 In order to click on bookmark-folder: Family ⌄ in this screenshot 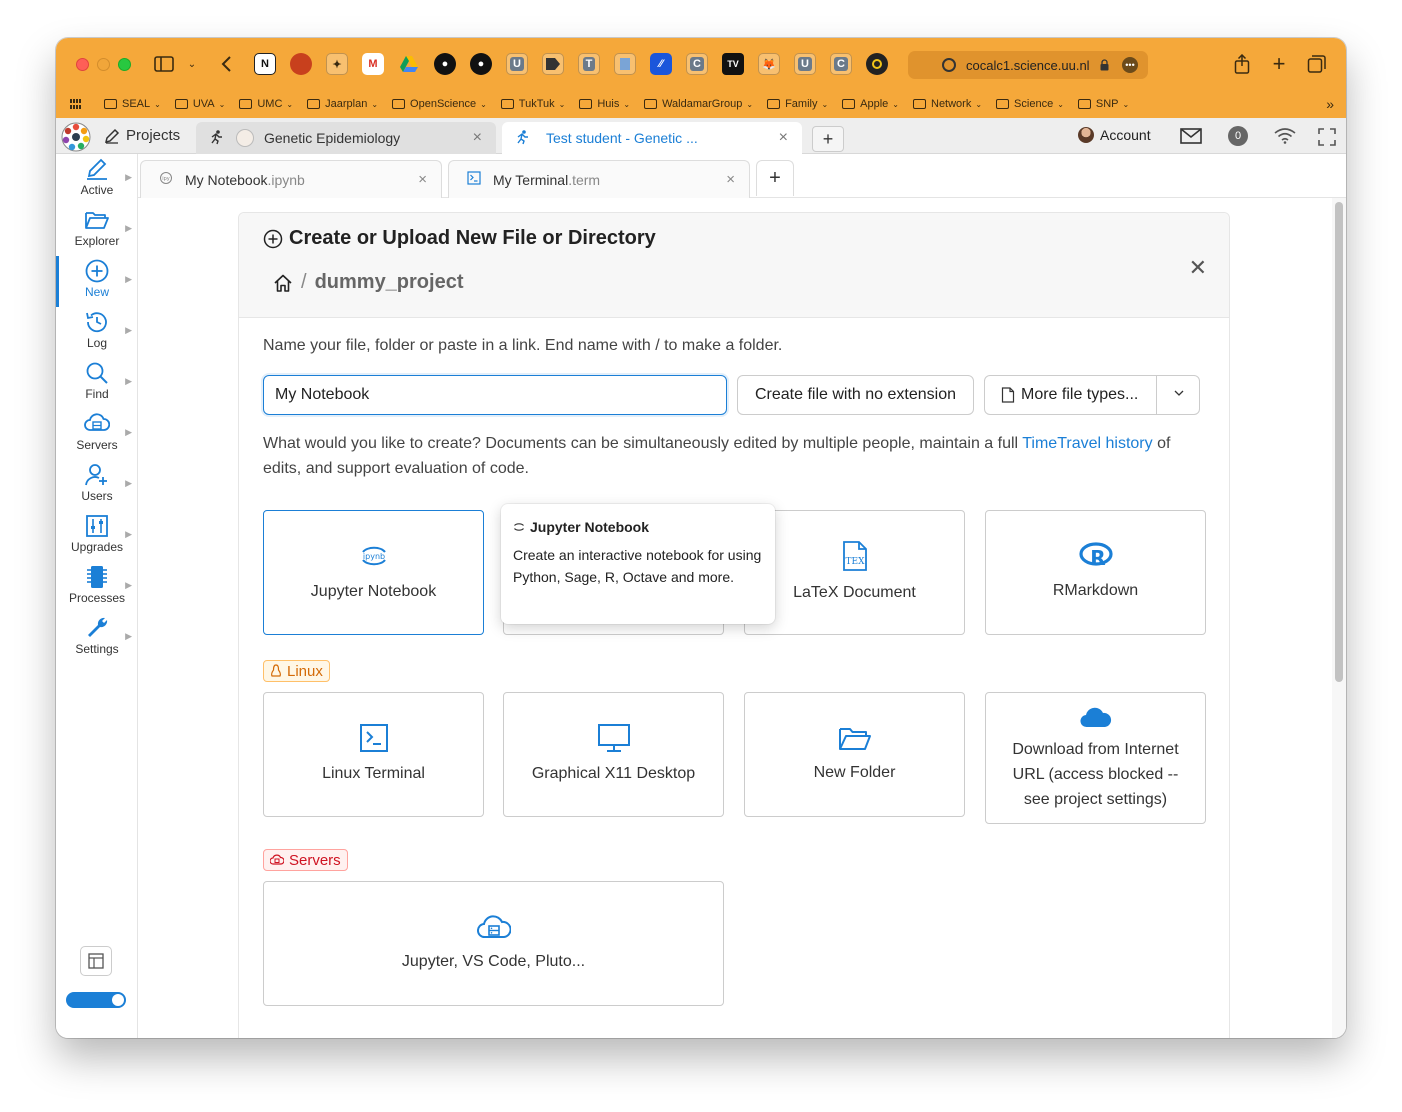, I will do `click(797, 104)`.